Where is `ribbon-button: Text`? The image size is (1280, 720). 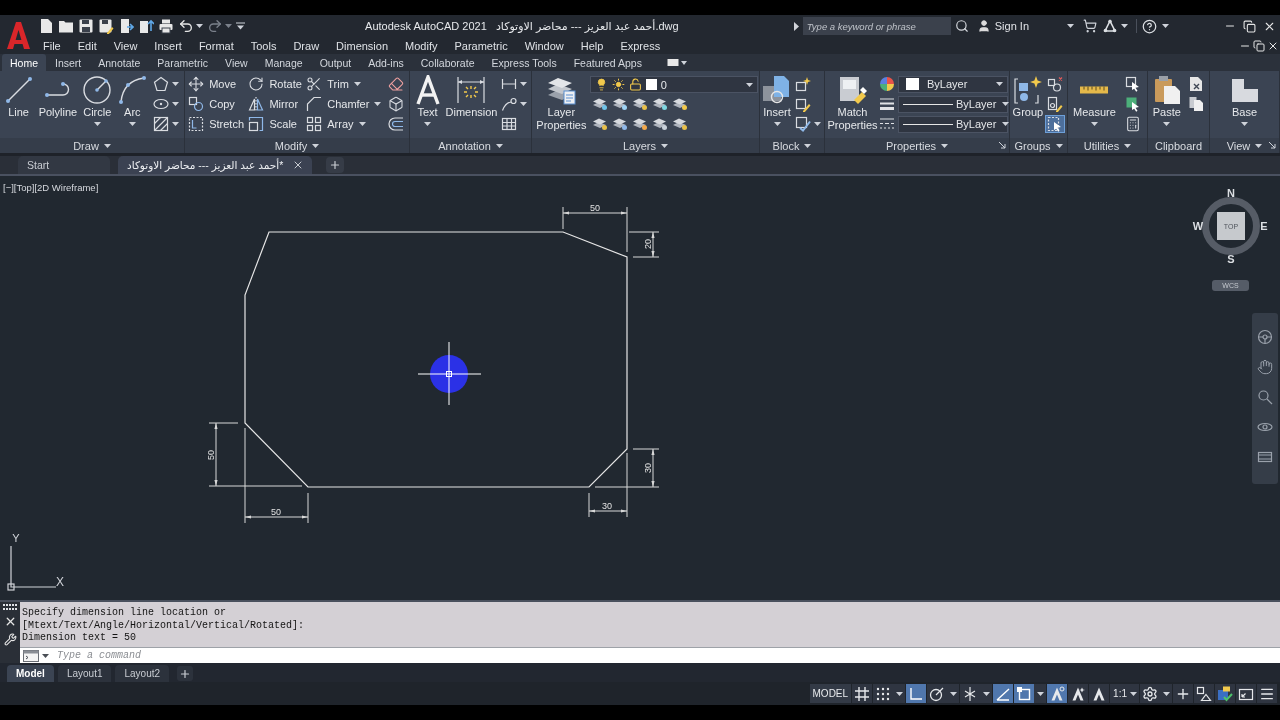
ribbon-button: Text is located at coordinates (427, 99).